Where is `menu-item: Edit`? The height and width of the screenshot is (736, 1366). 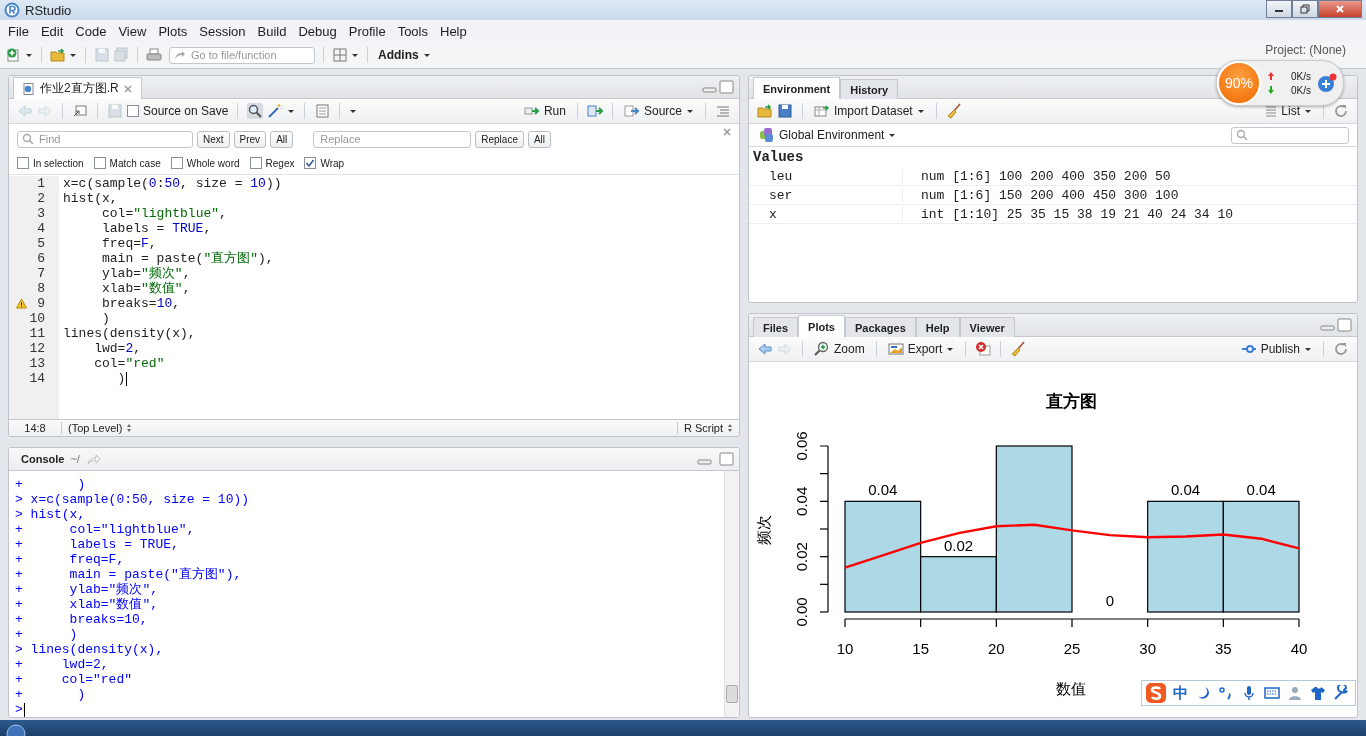 menu-item: Edit is located at coordinates (52, 31).